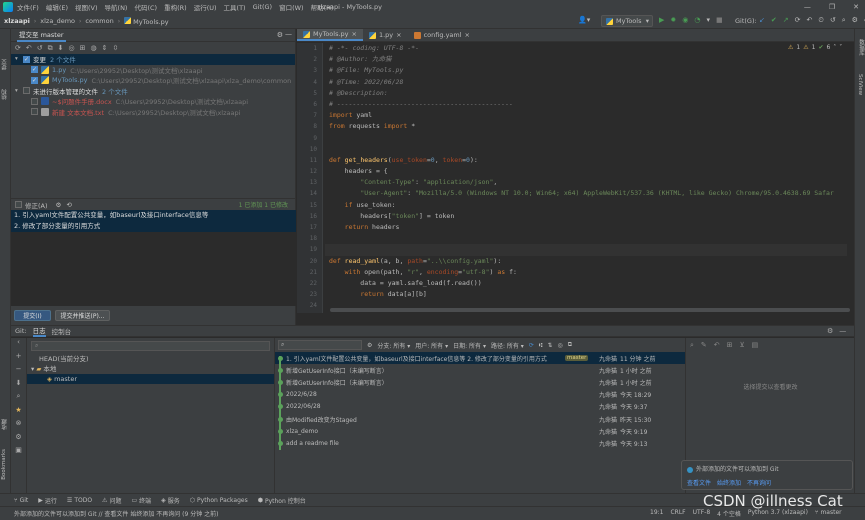 This screenshot has width=865, height=520. I want to click on close-icon: ×, so click(398, 35).